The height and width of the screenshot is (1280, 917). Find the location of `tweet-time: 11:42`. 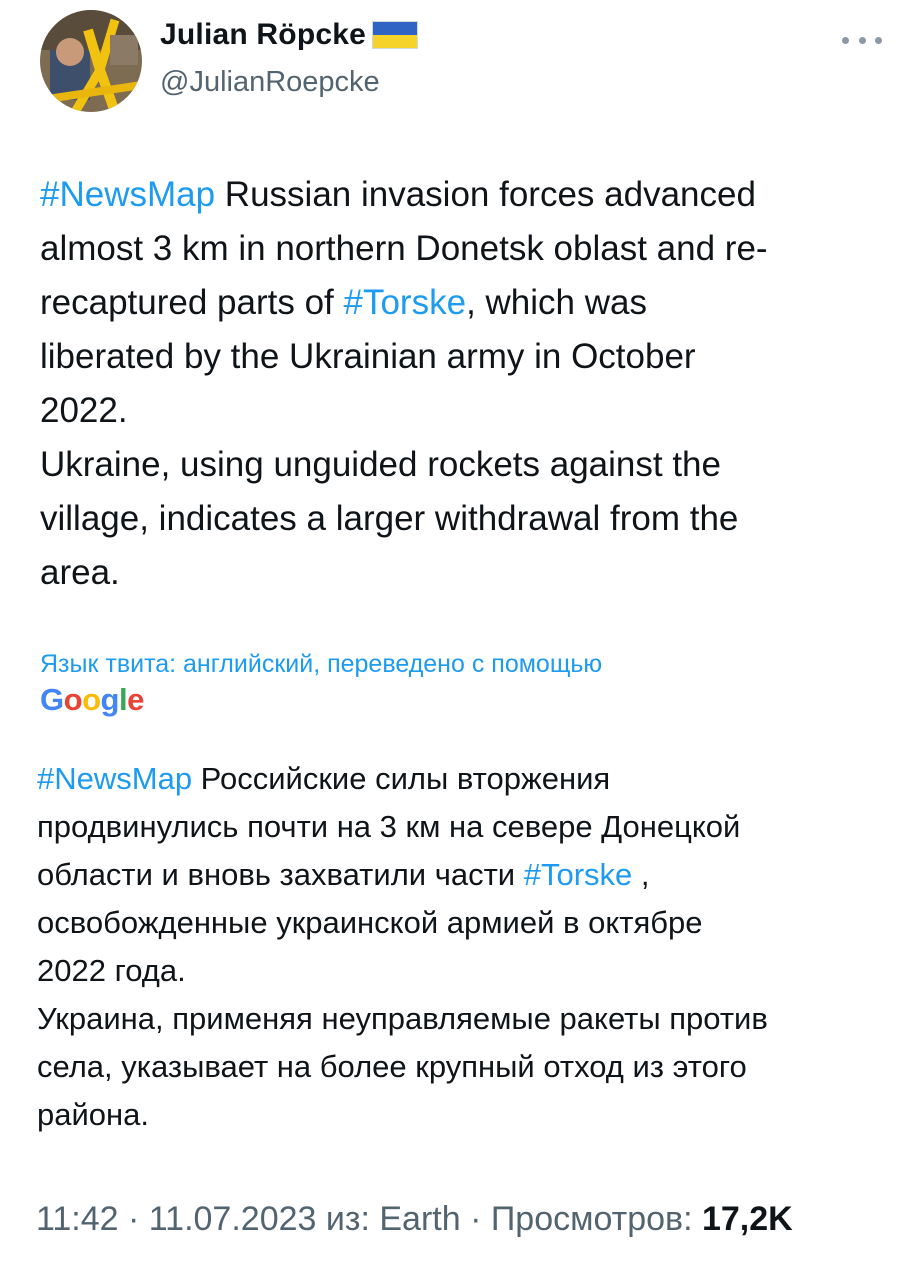

tweet-time: 11:42 is located at coordinates (77, 1219).